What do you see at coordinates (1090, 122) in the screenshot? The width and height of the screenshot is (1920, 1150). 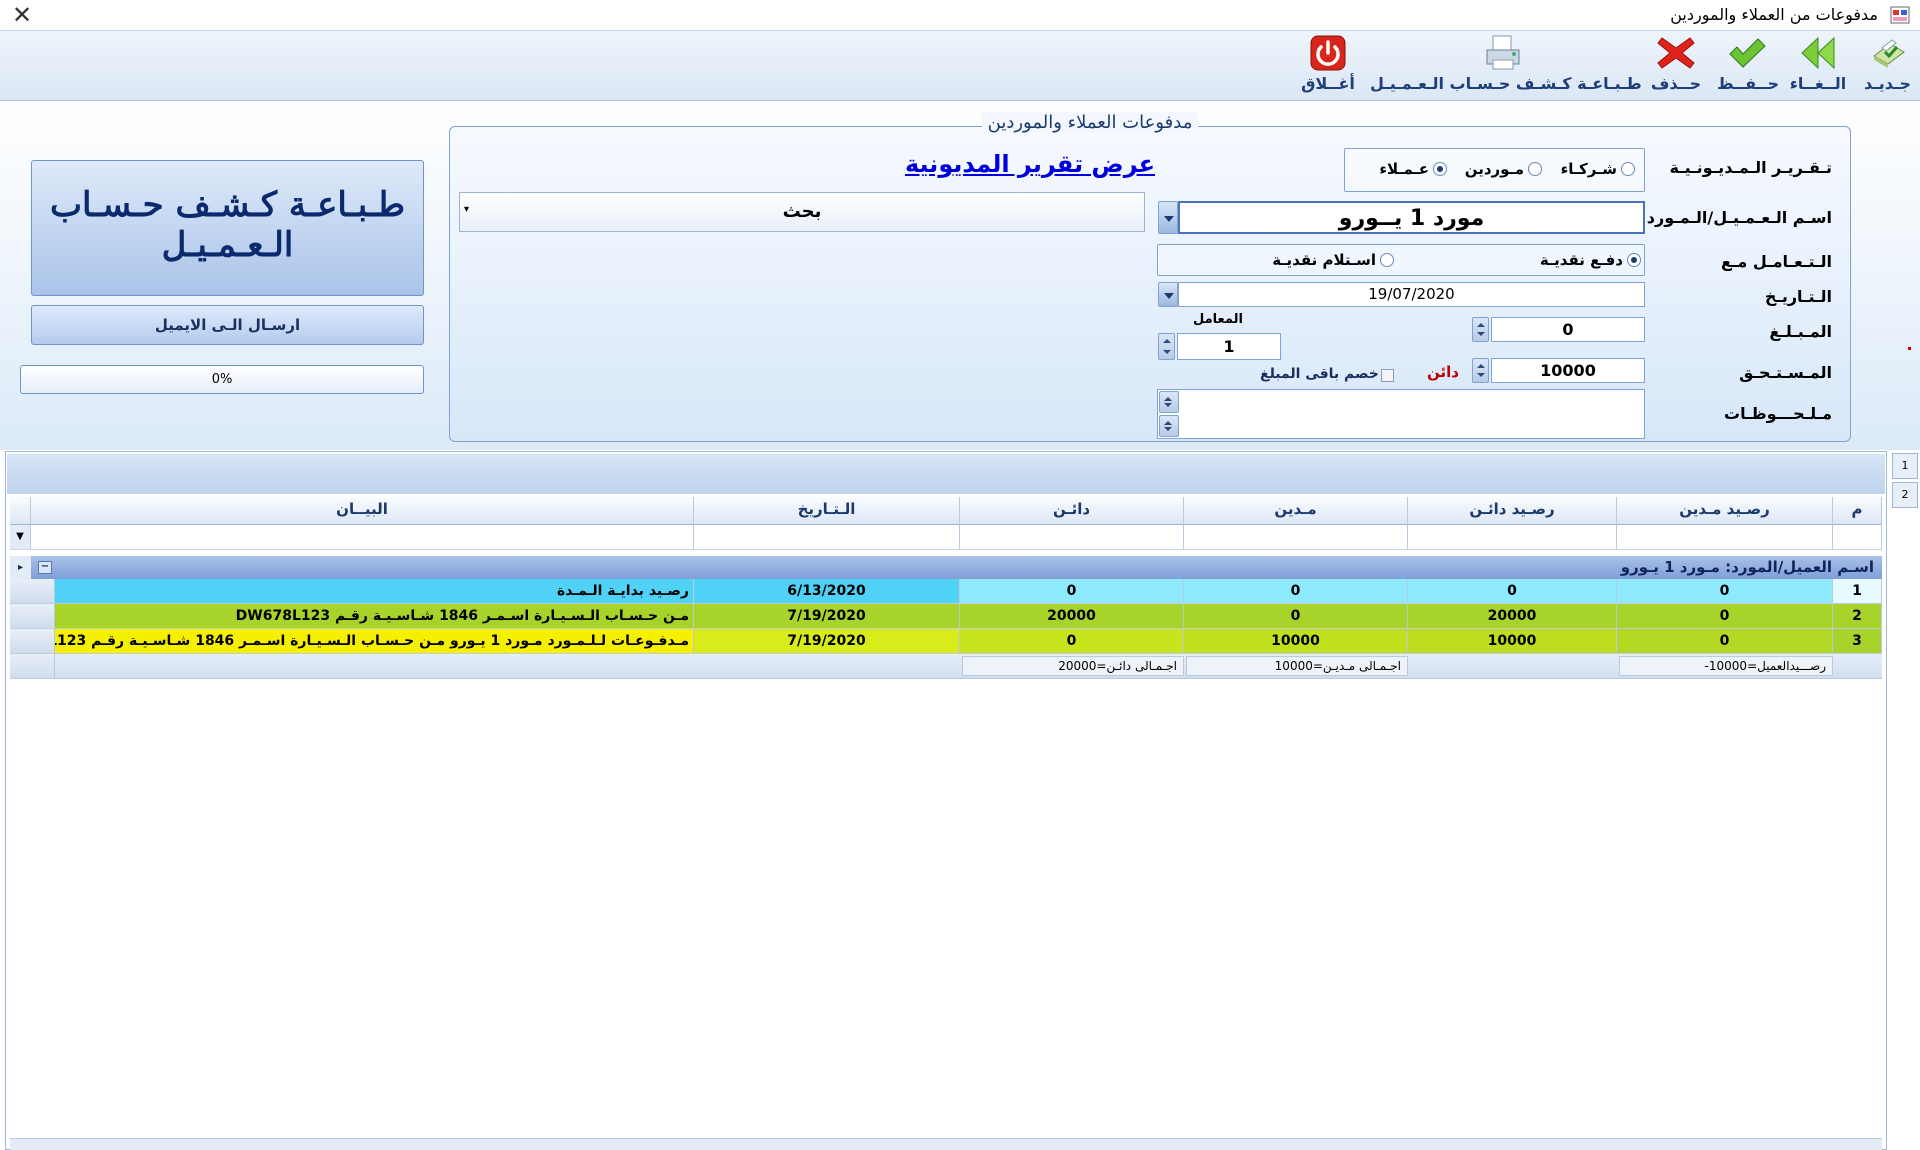 I see `group-title: مدفوعات العملاء والموردين` at bounding box center [1090, 122].